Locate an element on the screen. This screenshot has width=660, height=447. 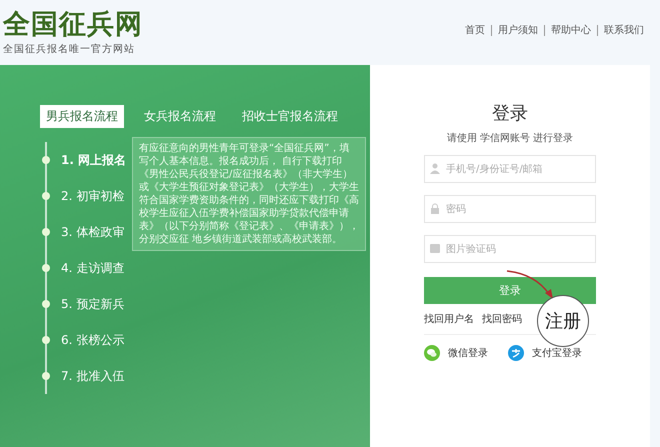
step-label: 2. 初审初检 is located at coordinates (92, 196).